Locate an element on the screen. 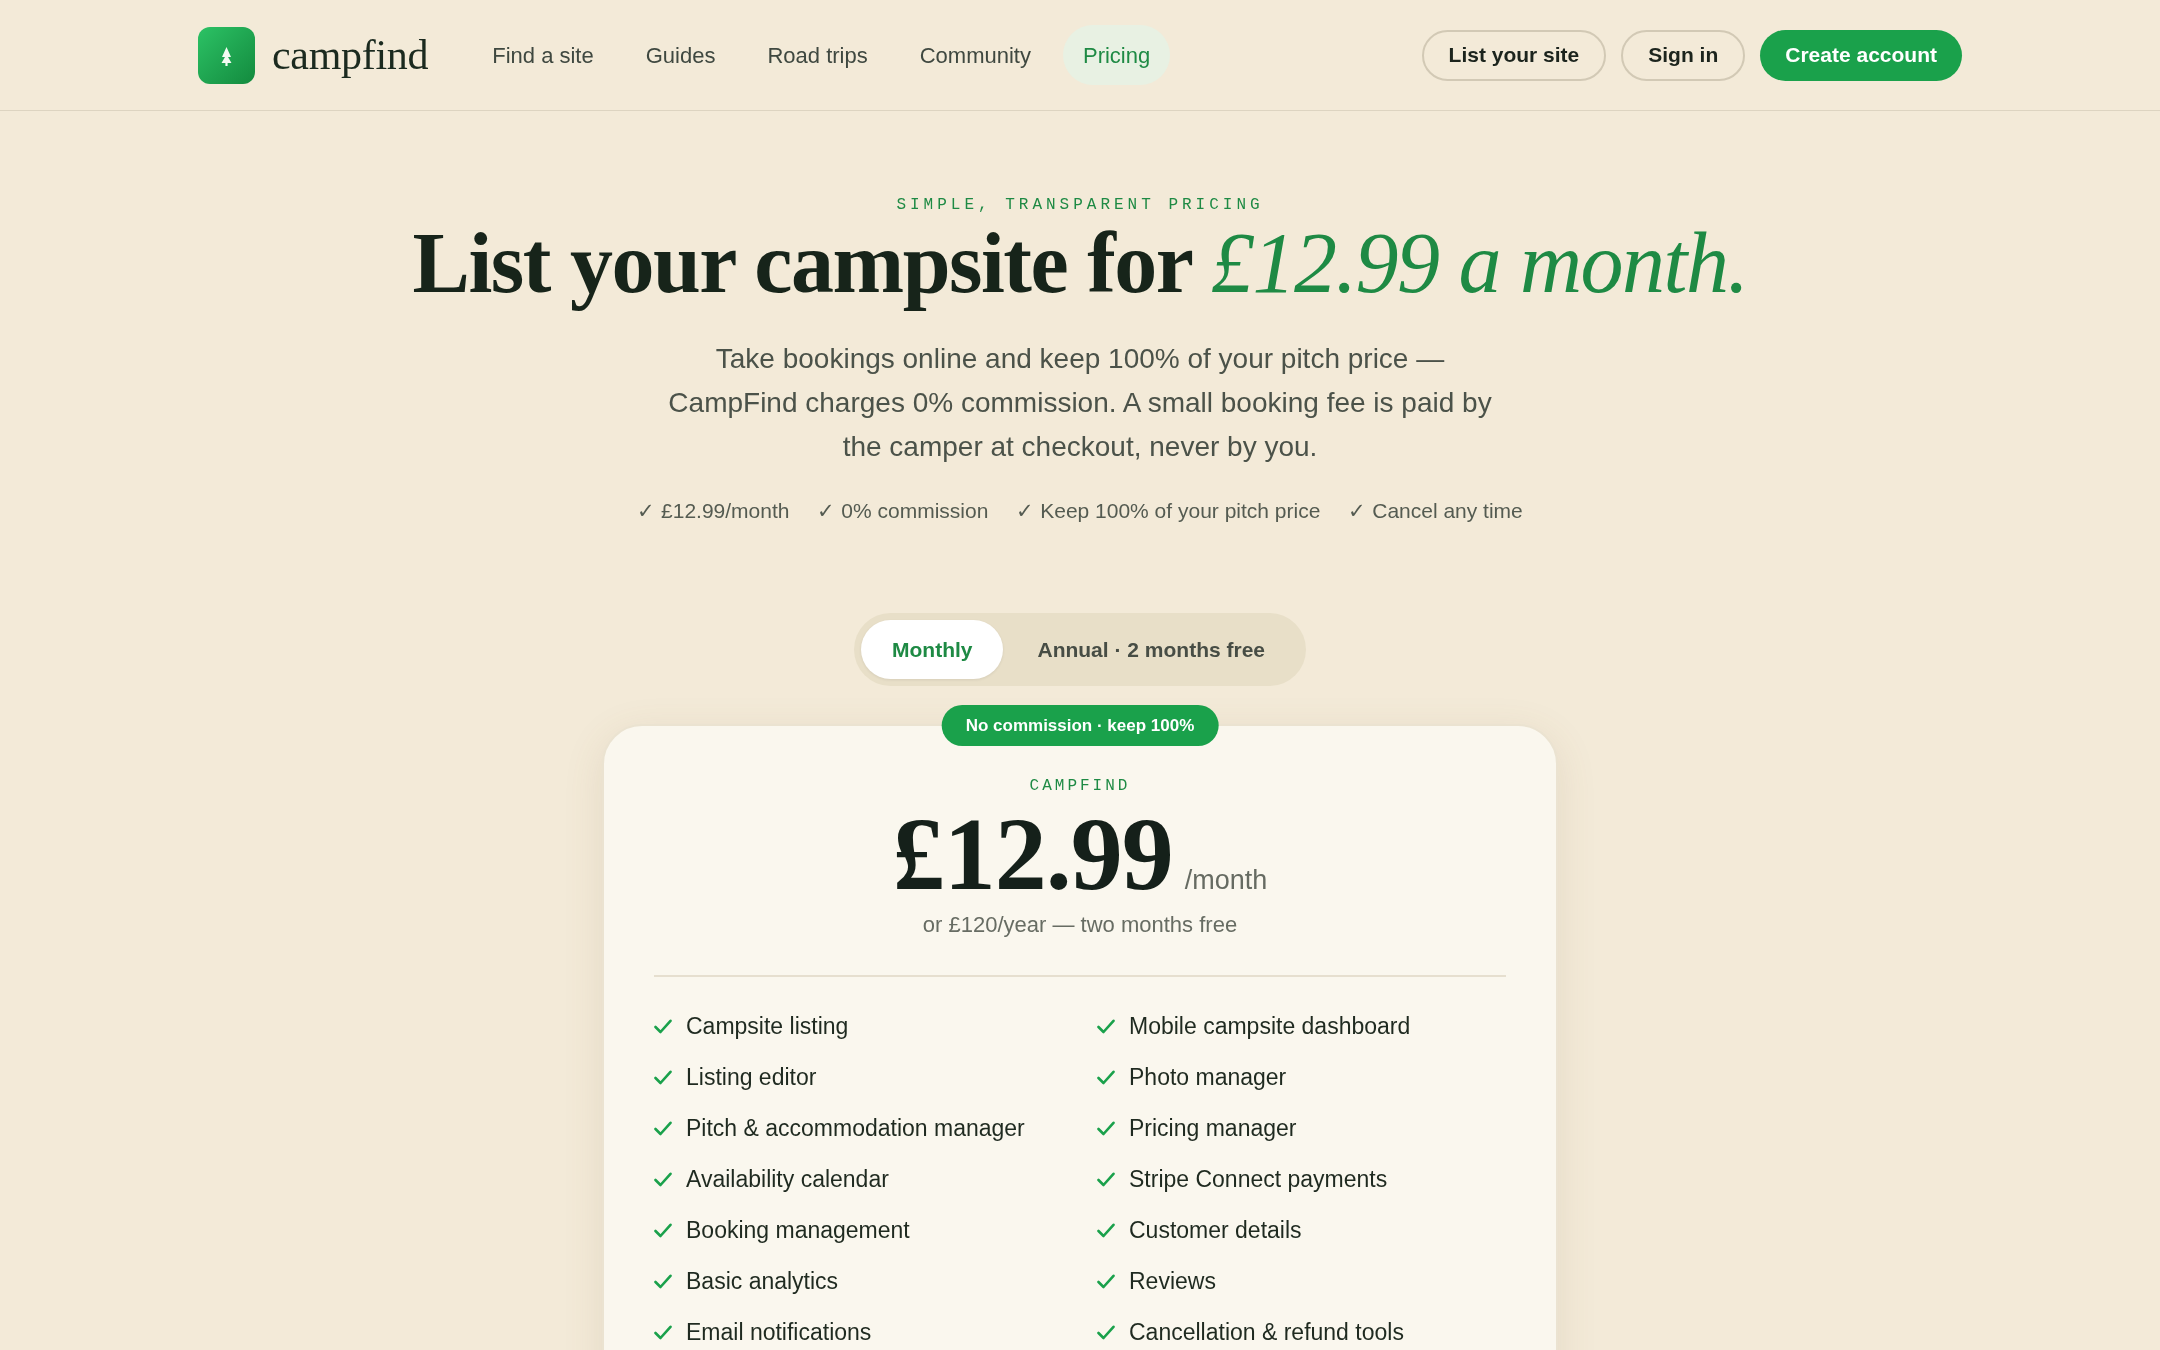 Image resolution: width=2160 pixels, height=1350 pixels. highlight-text: ✓ £12.99/month is located at coordinates (713, 511).